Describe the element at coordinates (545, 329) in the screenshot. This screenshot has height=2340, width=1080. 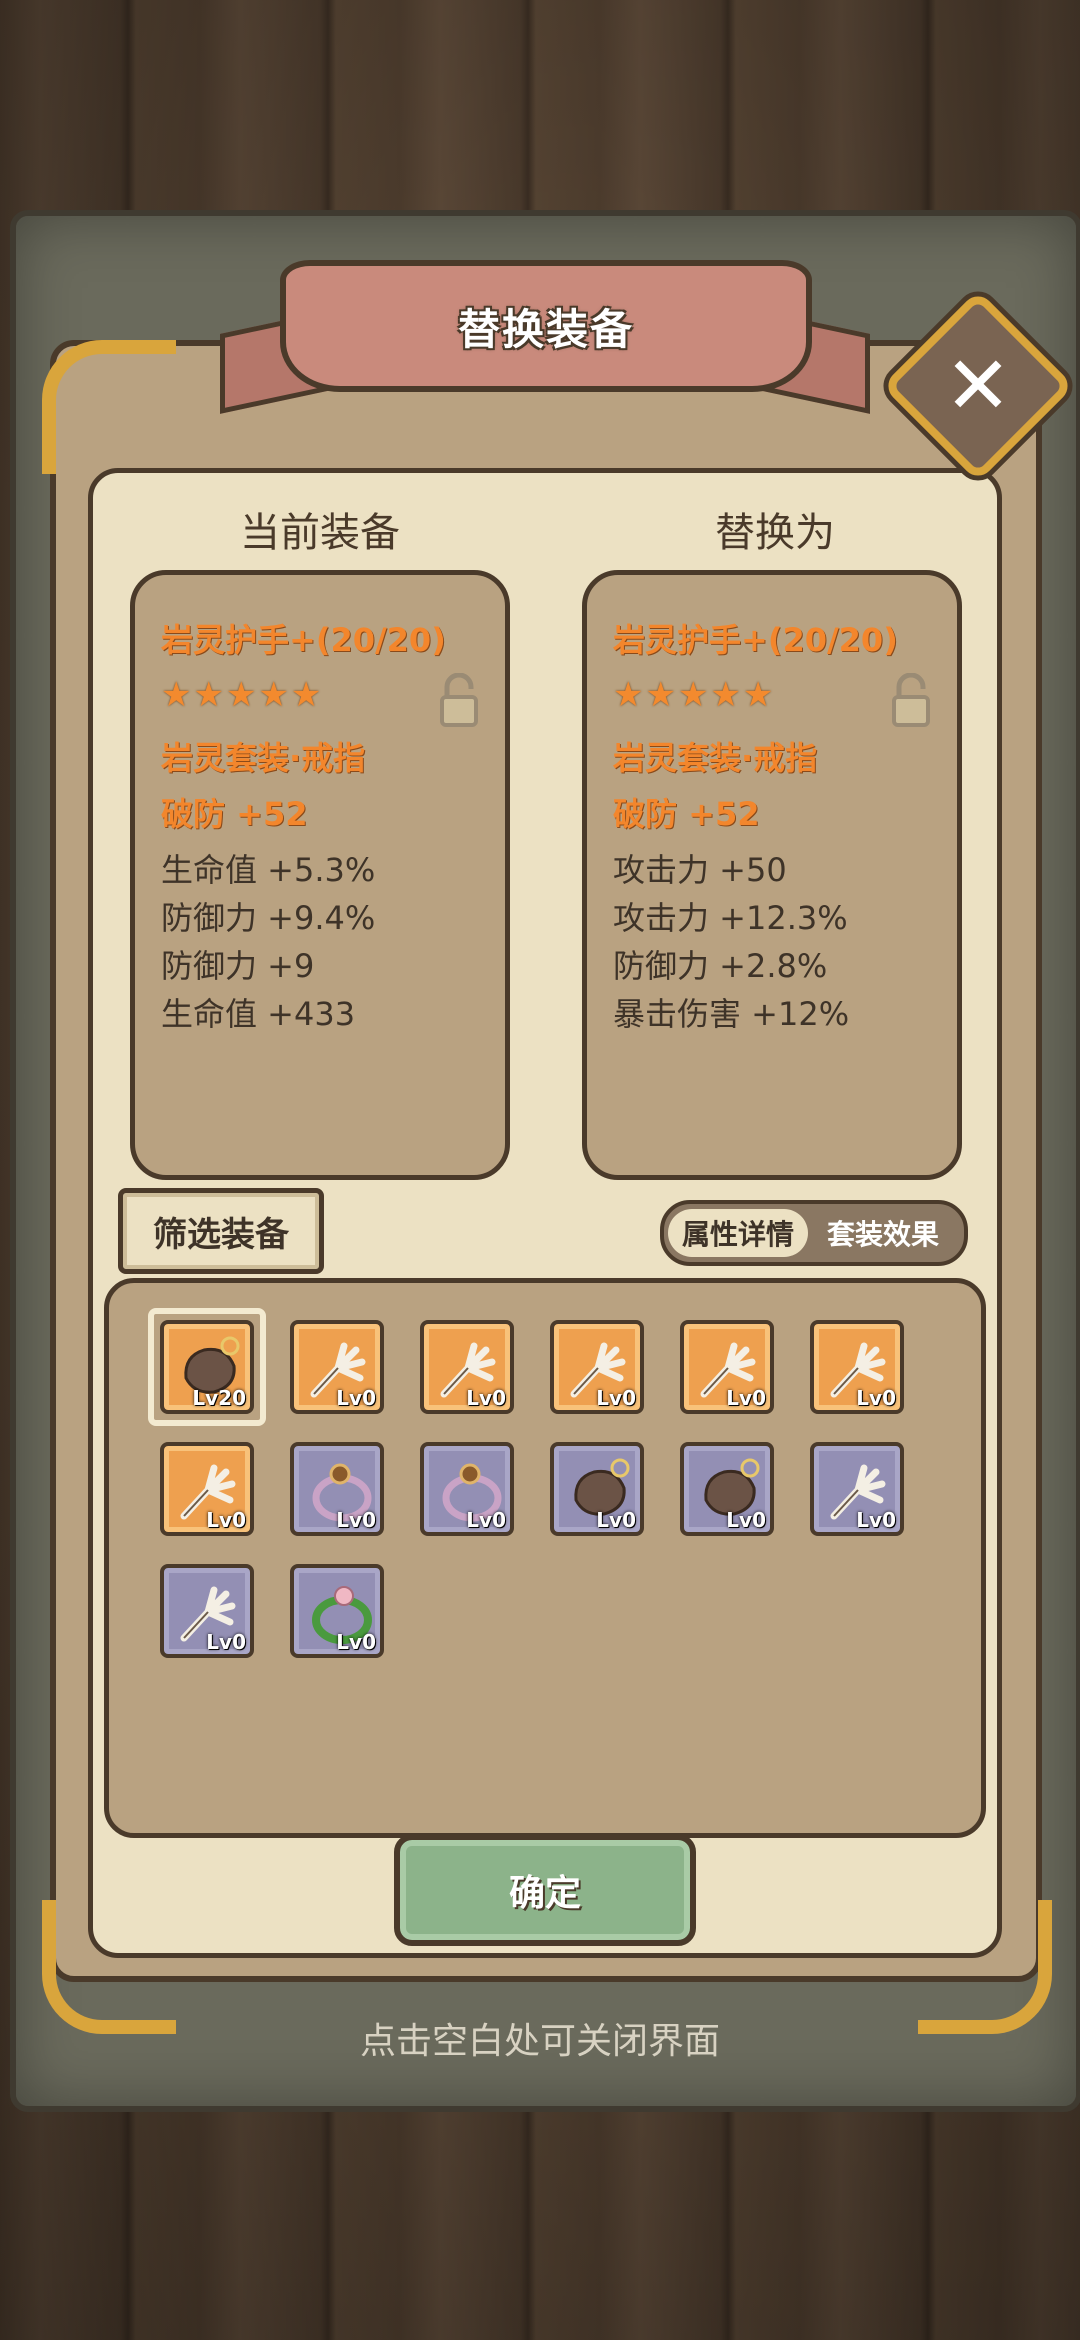
I see `dialog-title: 替换装备` at that location.